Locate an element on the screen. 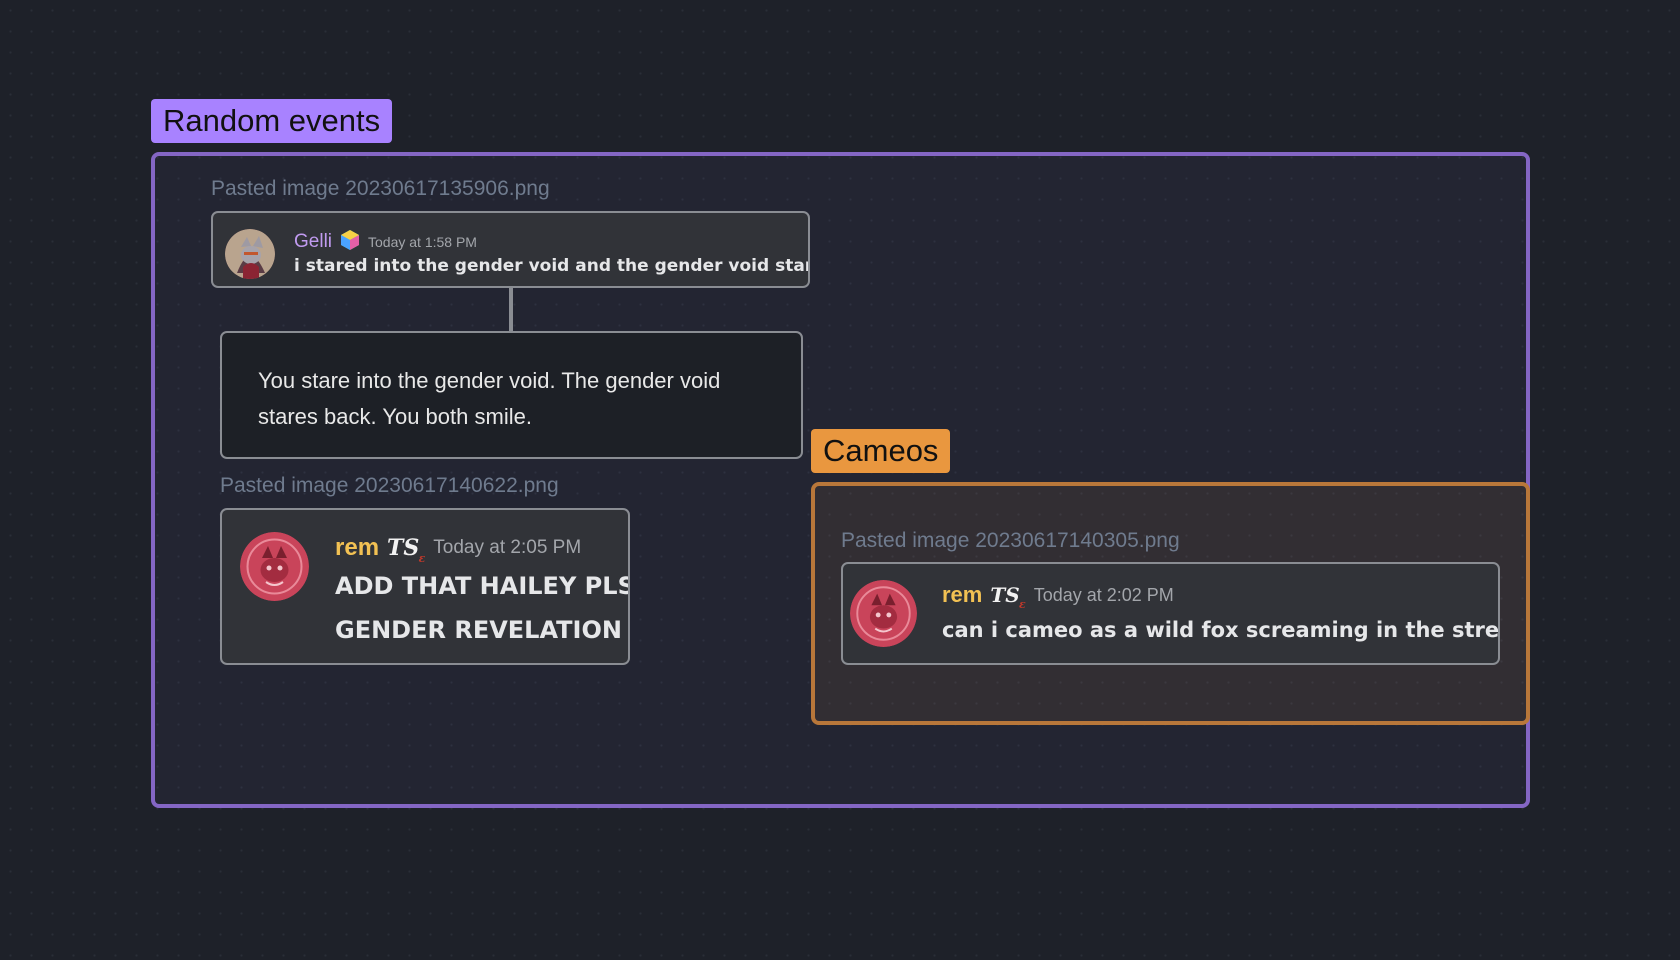  group-label-cameos: Cameos is located at coordinates (881, 451).